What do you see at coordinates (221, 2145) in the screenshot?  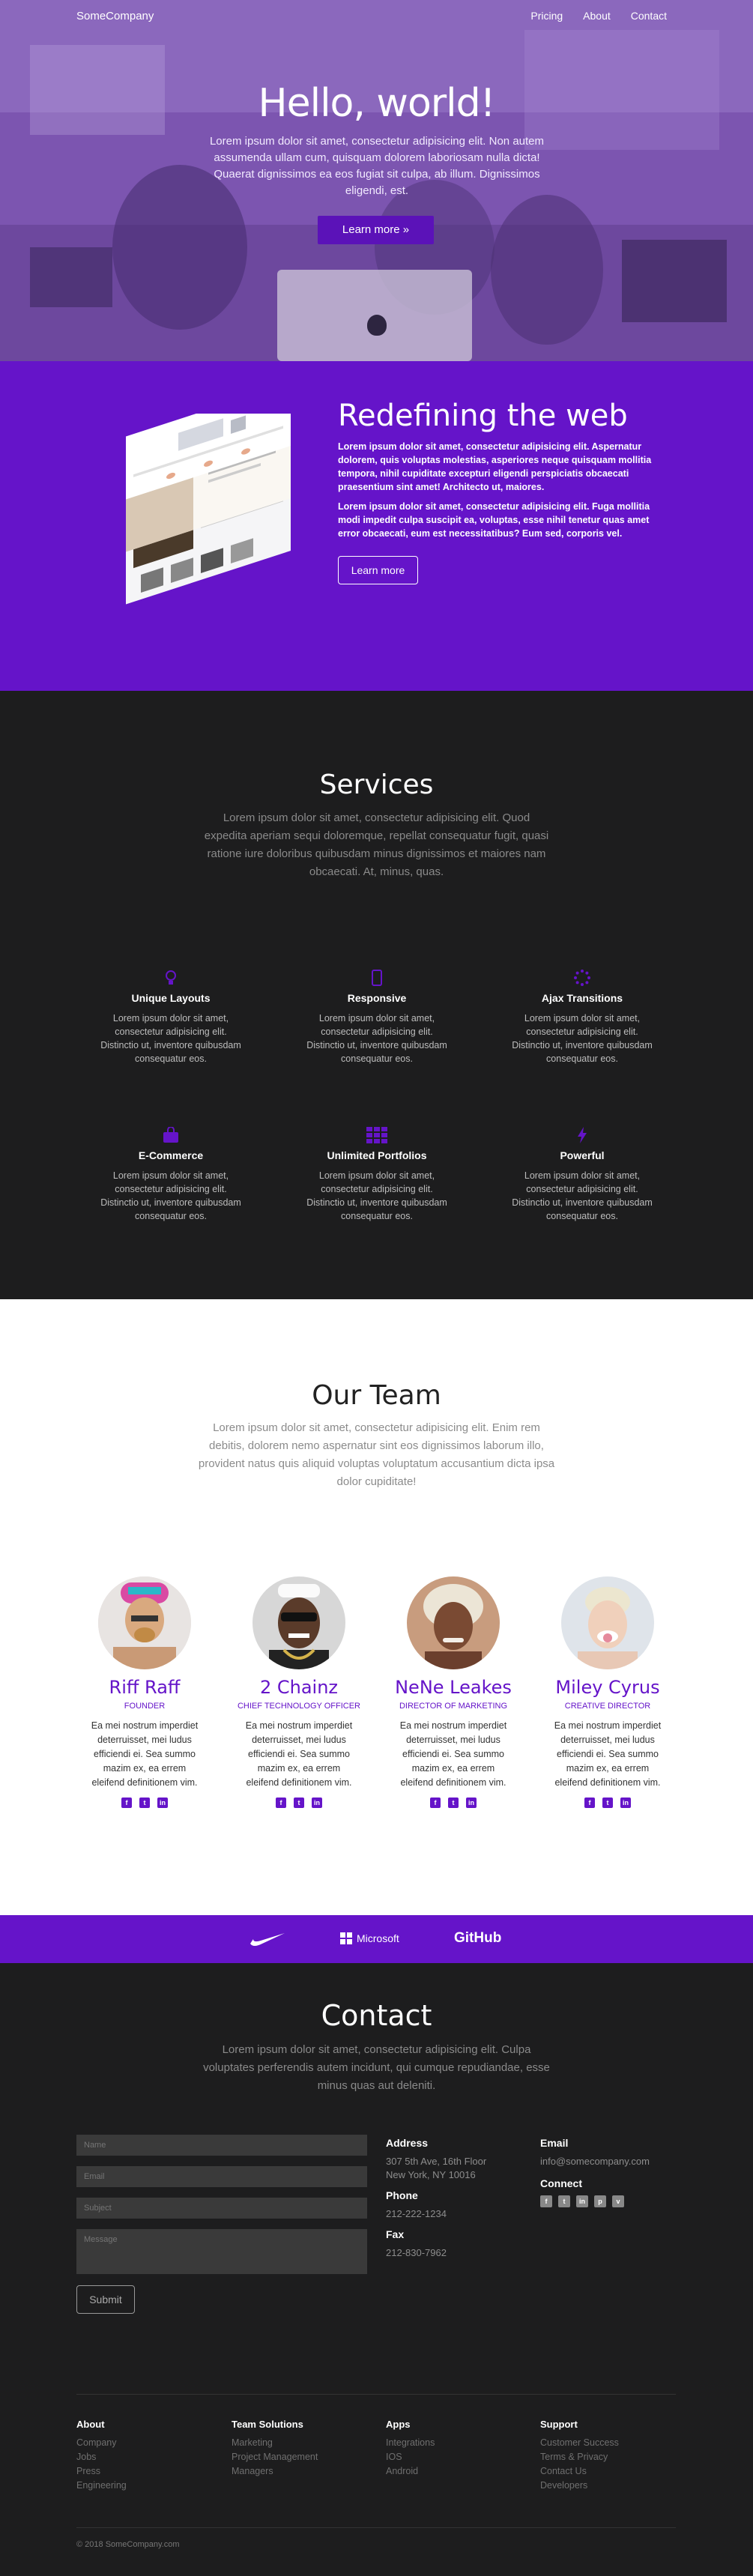 I see `name-input` at bounding box center [221, 2145].